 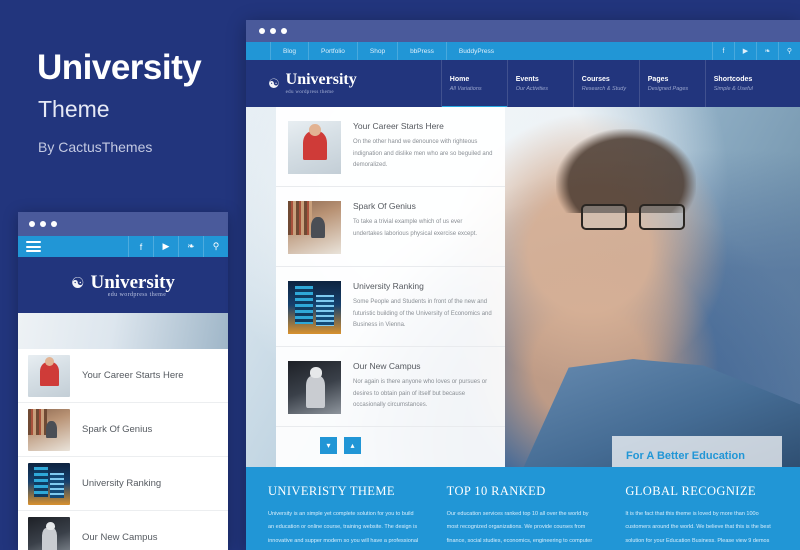 I want to click on topbar-social-links: f ▶ ❧ ⚲, so click(x=756, y=51).